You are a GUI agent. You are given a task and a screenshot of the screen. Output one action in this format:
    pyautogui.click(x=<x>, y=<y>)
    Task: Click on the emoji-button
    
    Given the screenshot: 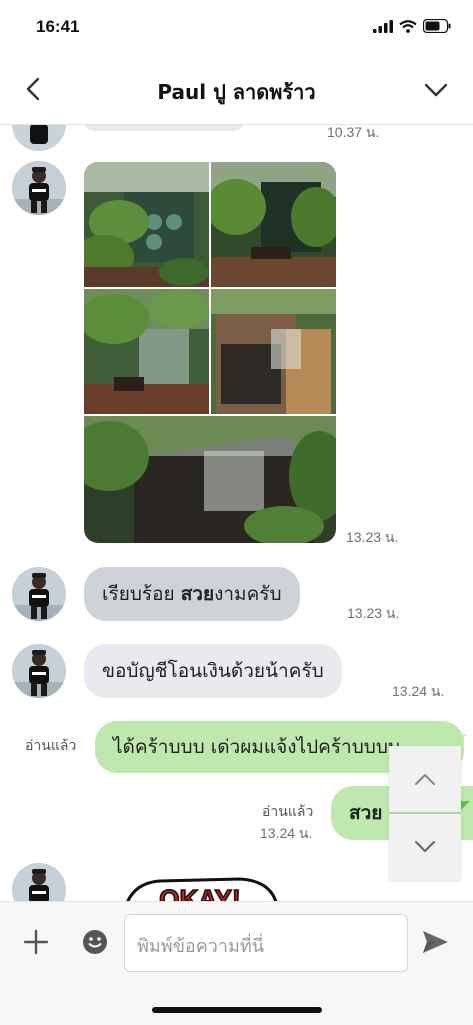 What is the action you would take?
    pyautogui.click(x=95, y=942)
    